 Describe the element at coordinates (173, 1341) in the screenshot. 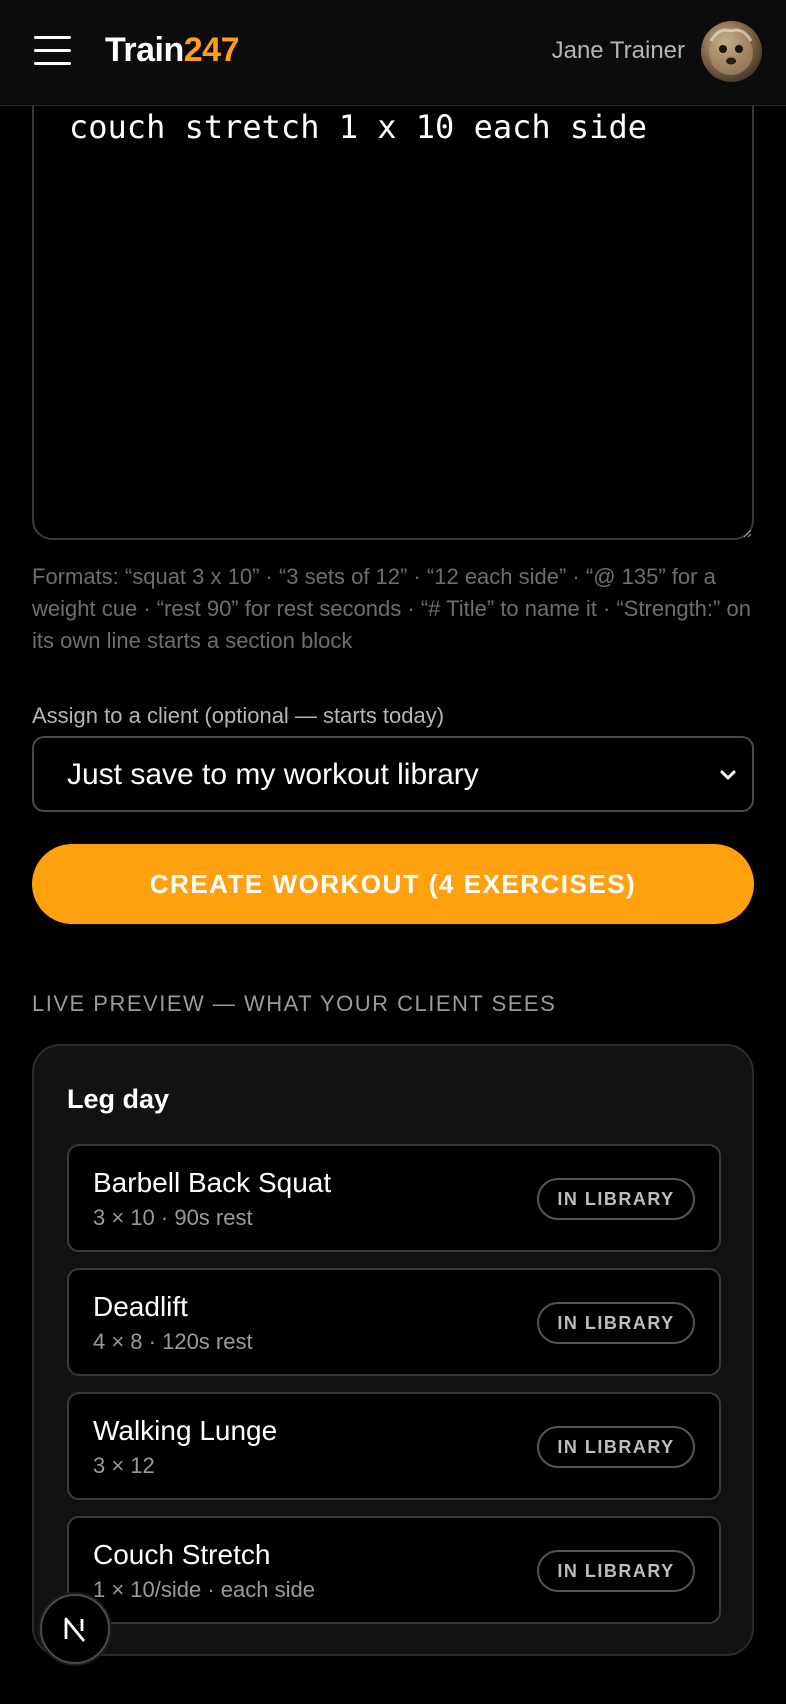

I see `exercise-meta: 4 × 8 · 120s rest` at that location.